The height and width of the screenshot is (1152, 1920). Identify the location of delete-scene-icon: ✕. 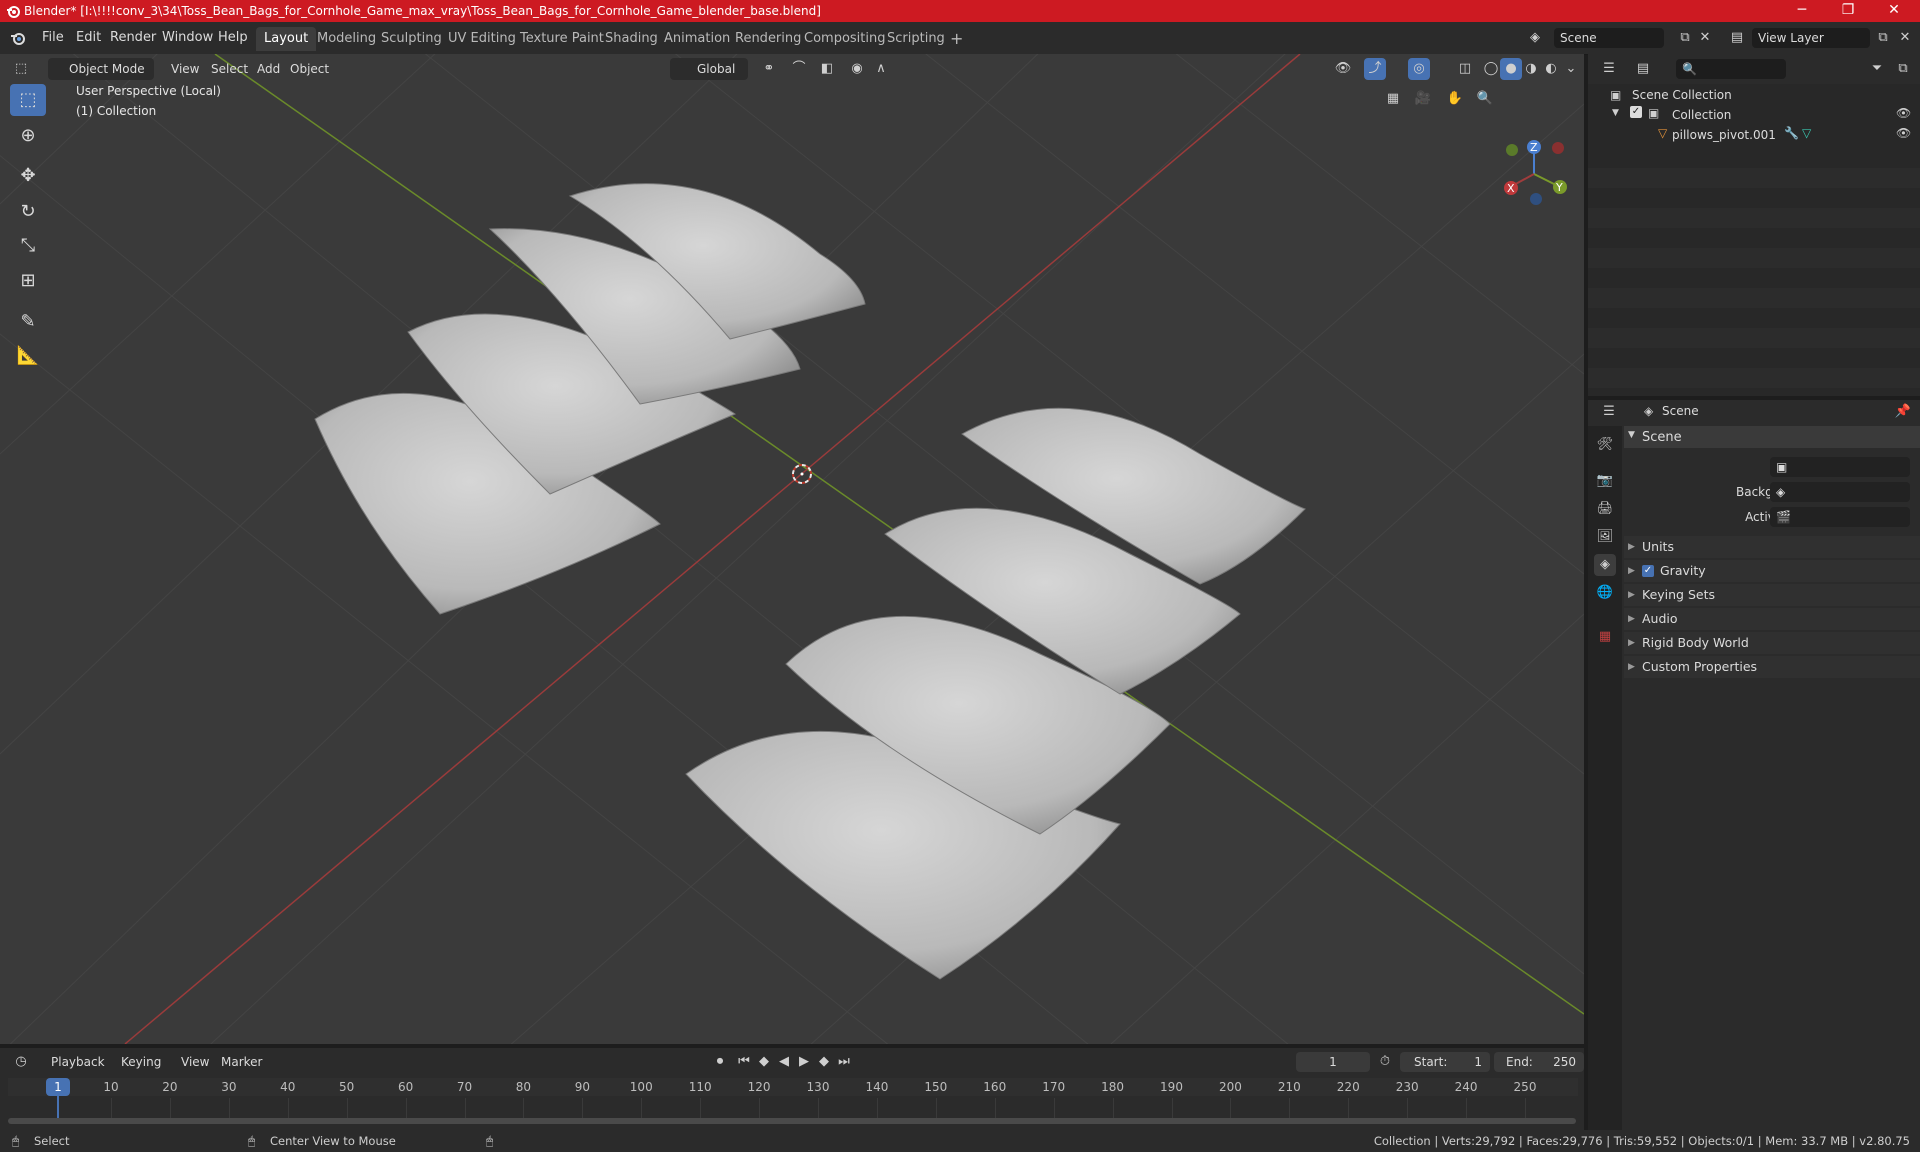
(1705, 38).